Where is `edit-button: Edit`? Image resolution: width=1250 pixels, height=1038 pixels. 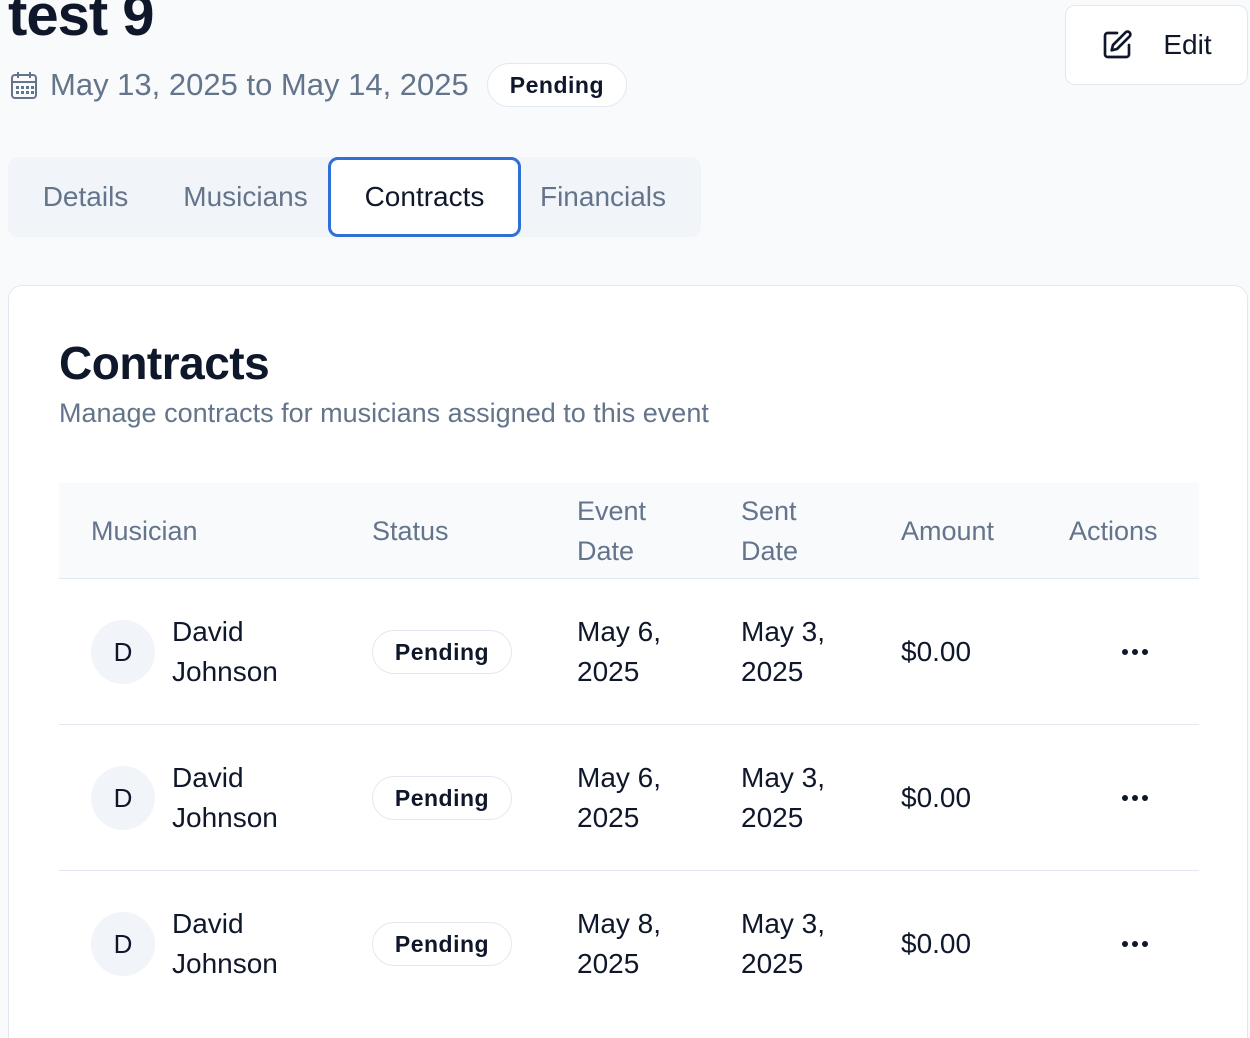 edit-button: Edit is located at coordinates (1156, 45).